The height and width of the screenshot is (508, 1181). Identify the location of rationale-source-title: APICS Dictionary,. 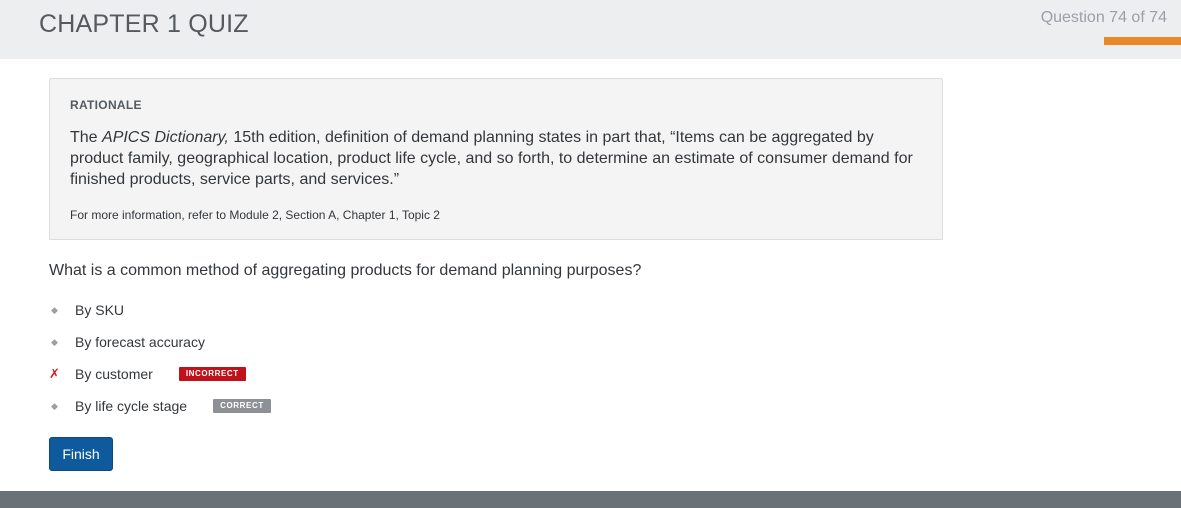
(165, 137).